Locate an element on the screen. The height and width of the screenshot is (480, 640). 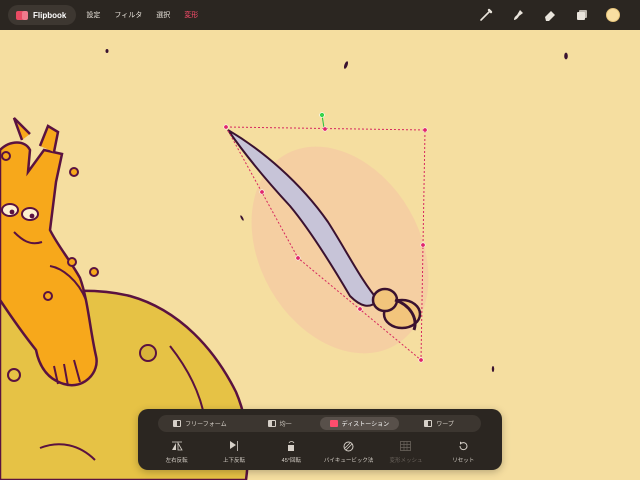
layers-icon is located at coordinates (582, 15).